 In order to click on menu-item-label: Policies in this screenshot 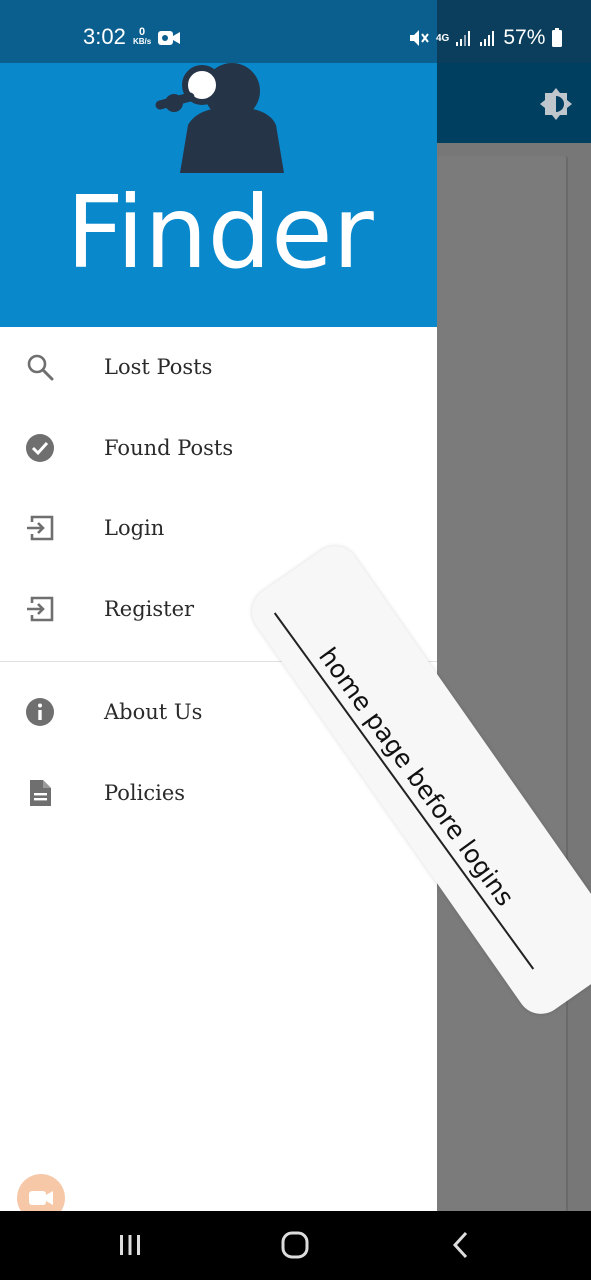, I will do `click(145, 792)`.